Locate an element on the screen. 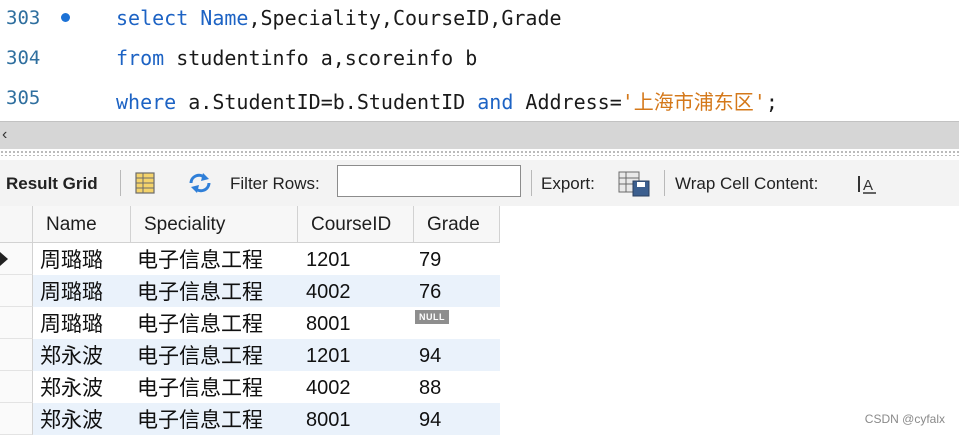  wrap-cell-content-label: Wrap Cell Content: is located at coordinates (747, 183).